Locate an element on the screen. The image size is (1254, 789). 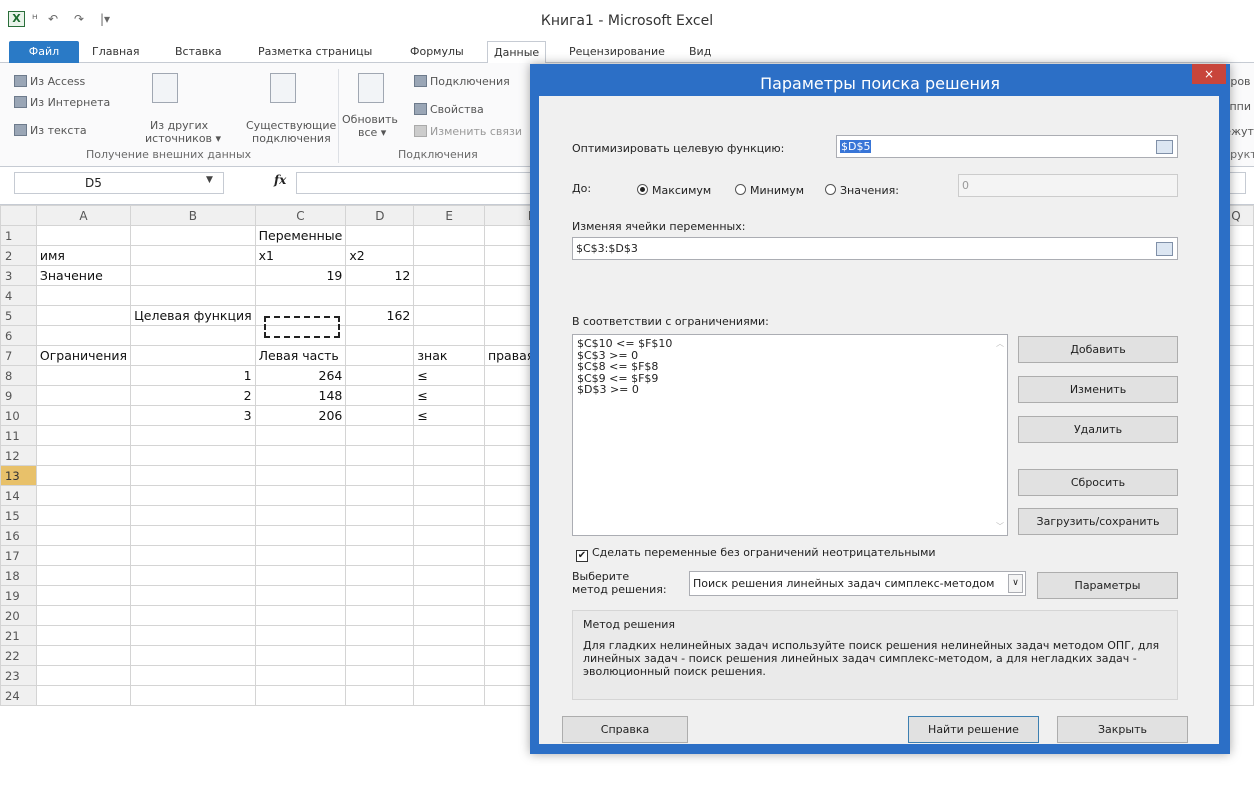
column-header: D is located at coordinates (380, 215).